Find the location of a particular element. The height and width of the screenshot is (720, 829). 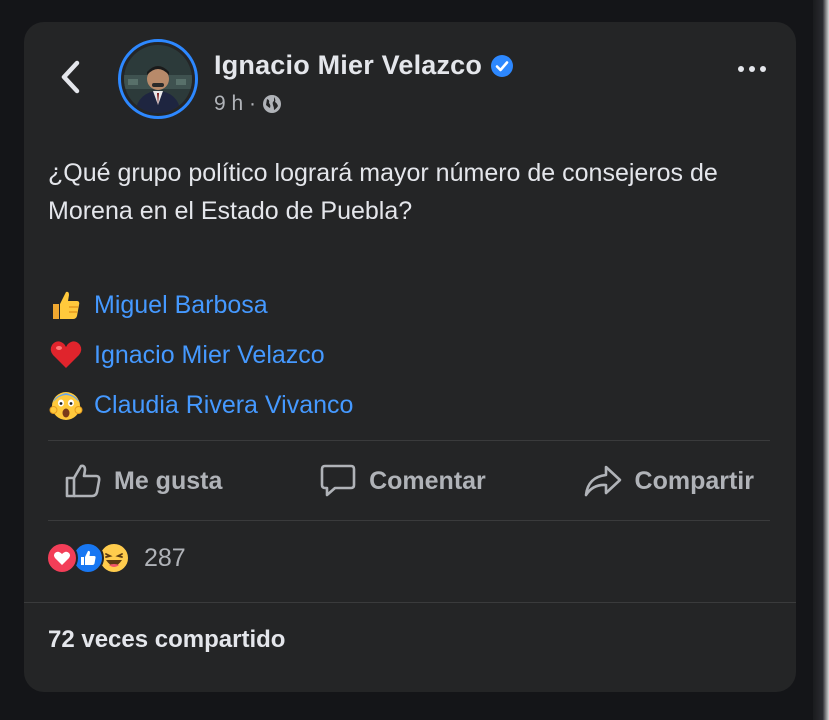

author-avatar is located at coordinates (158, 79).